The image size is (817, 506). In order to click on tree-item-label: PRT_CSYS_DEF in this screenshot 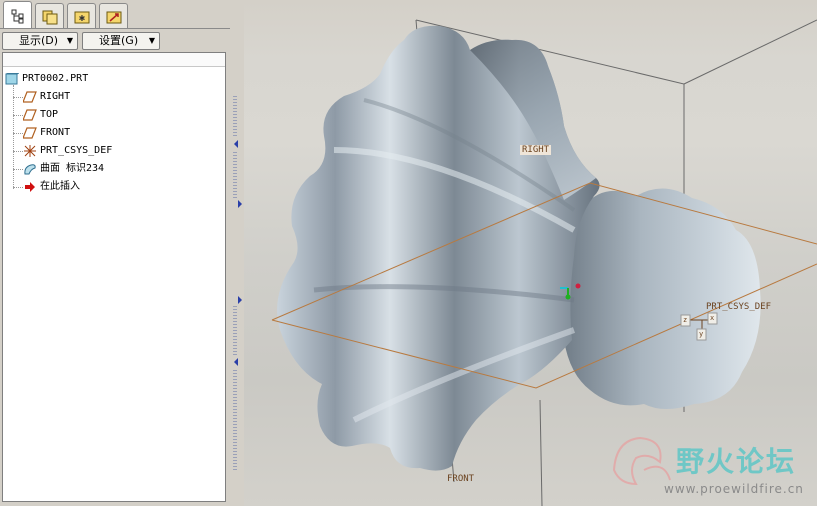, I will do `click(76, 150)`.